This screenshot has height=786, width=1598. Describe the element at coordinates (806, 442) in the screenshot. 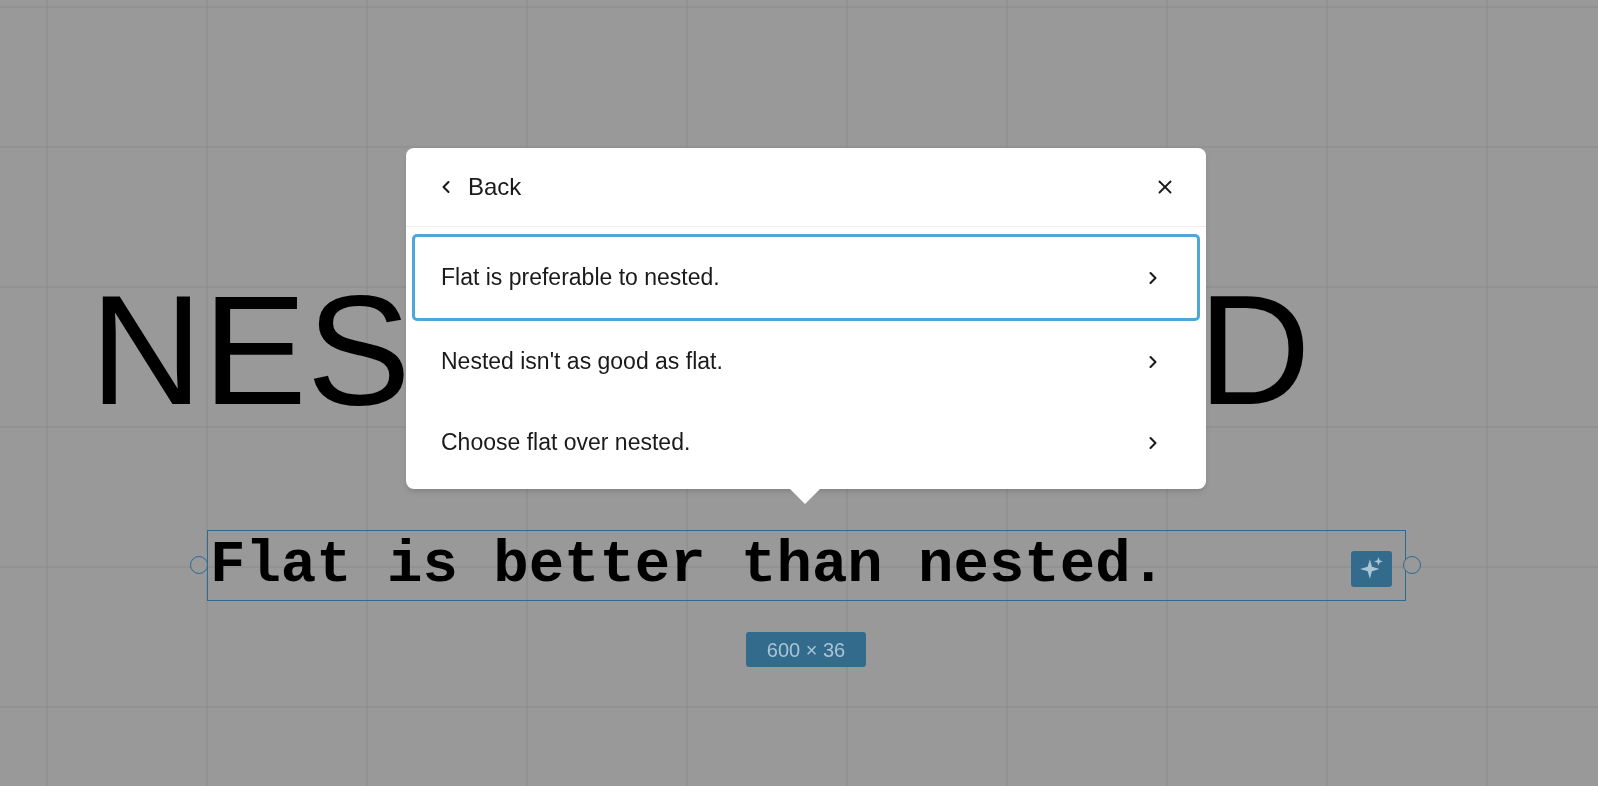

I see `menu-option: Choose flat over nested.` at that location.